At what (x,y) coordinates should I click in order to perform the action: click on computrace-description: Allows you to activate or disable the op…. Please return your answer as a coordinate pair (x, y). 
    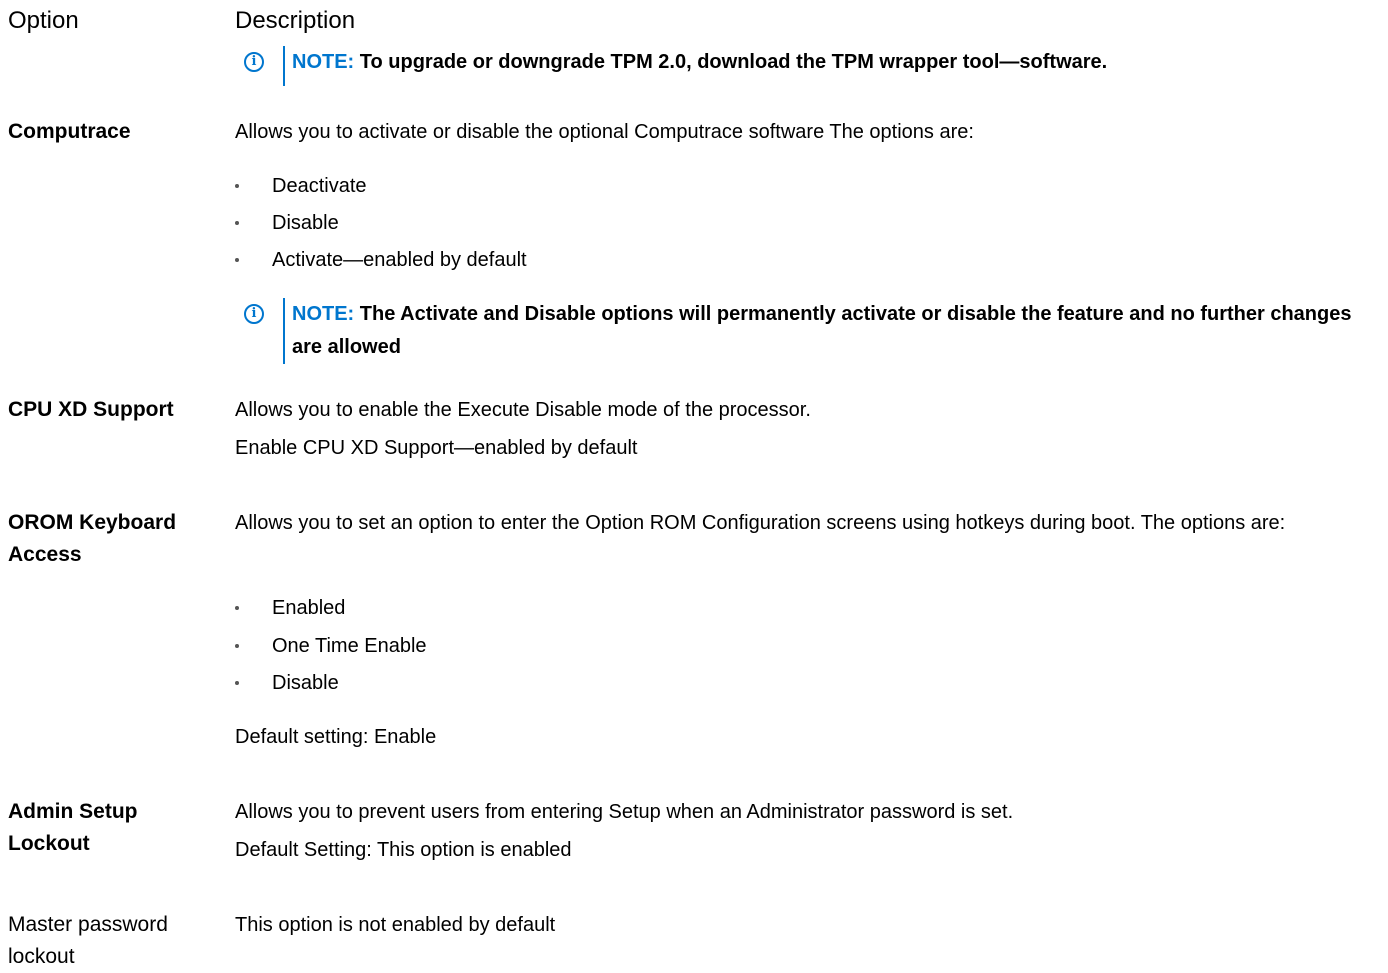
    Looking at the image, I should click on (604, 132).